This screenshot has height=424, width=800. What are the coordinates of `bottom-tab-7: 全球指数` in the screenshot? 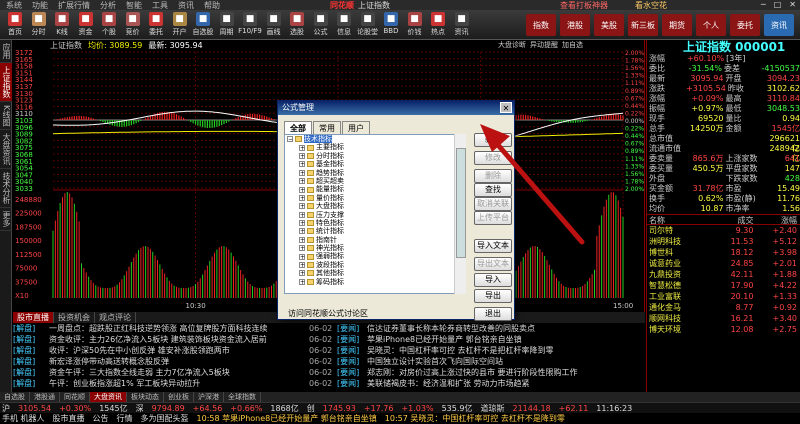 It's located at (242, 397).